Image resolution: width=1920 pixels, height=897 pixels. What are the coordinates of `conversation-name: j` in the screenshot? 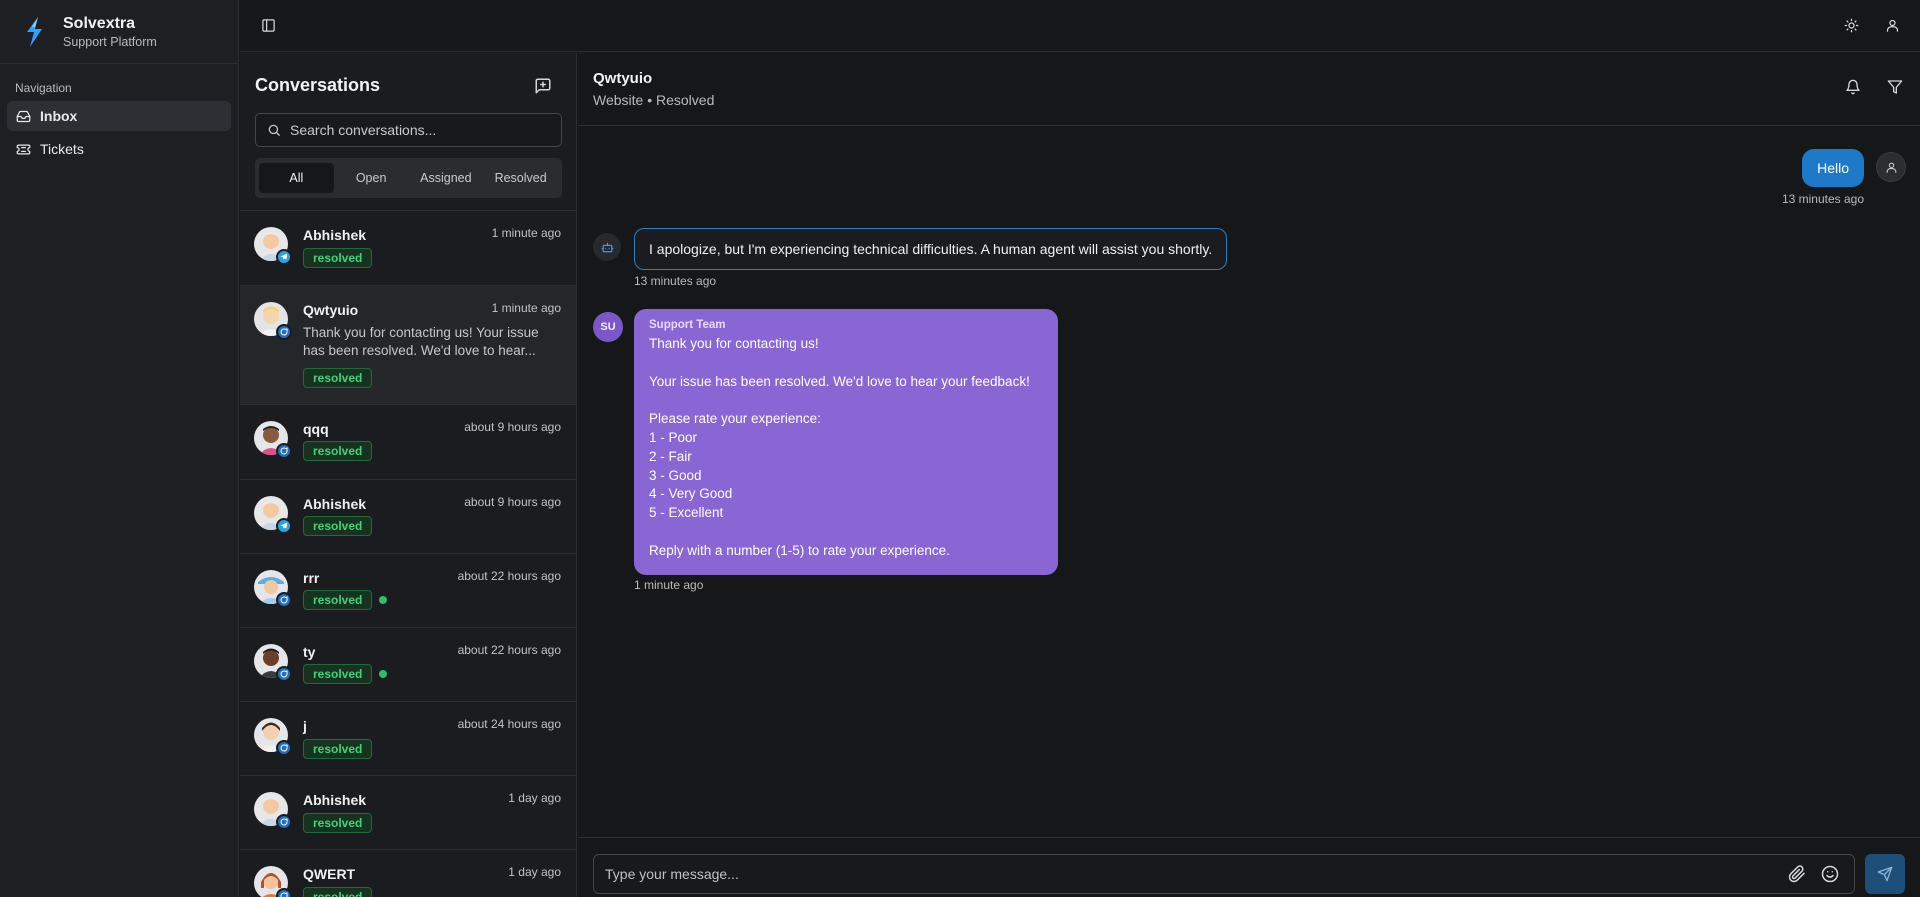 It's located at (305, 726).